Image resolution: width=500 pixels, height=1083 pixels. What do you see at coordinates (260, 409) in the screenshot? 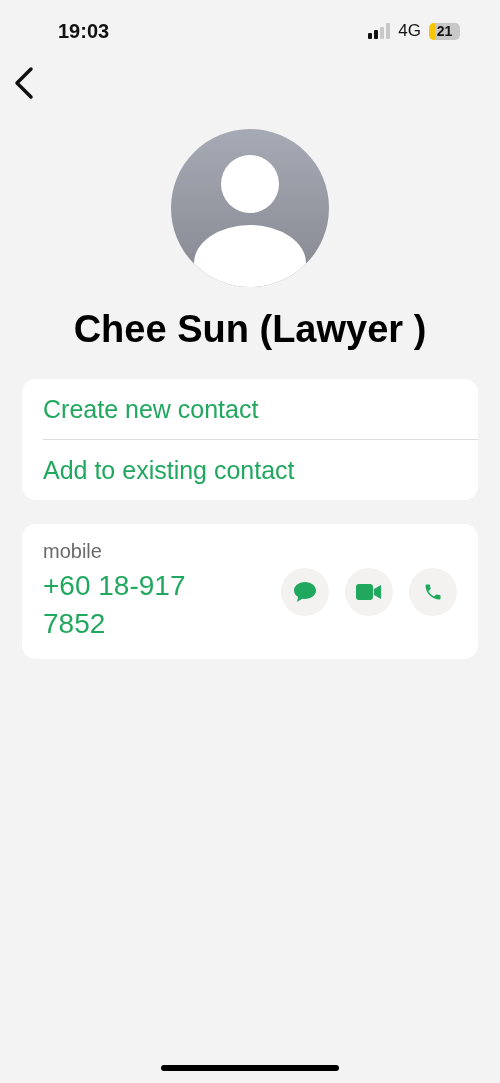
I see `contact-action-link: Create new contact` at bounding box center [260, 409].